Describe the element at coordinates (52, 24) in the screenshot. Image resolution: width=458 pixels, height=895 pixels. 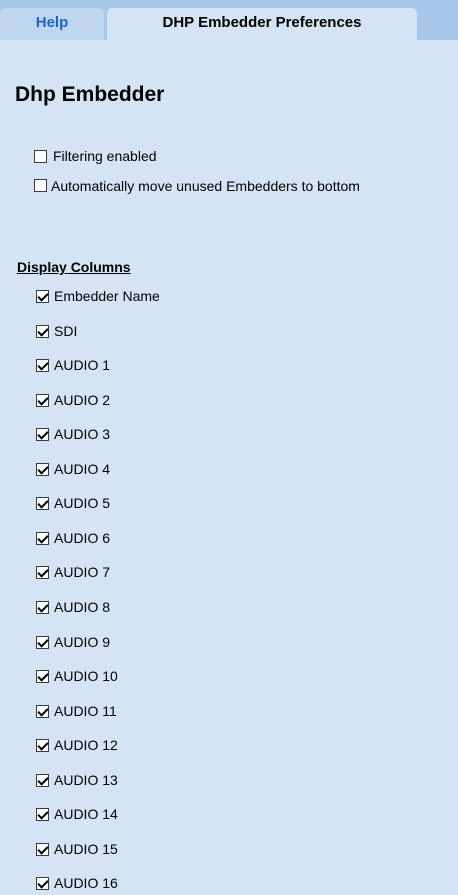
I see `tab-help: Help` at that location.